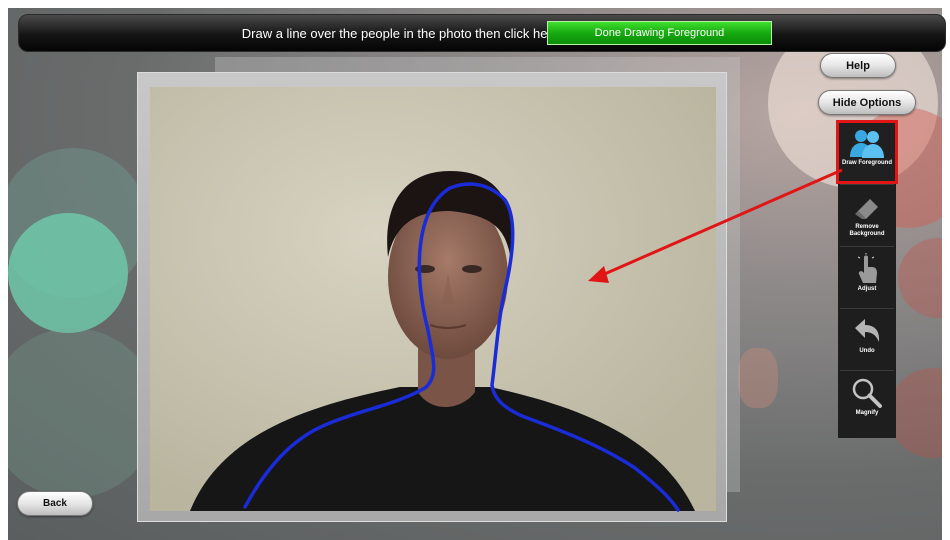  I want to click on tool-label: Magnify, so click(867, 413).